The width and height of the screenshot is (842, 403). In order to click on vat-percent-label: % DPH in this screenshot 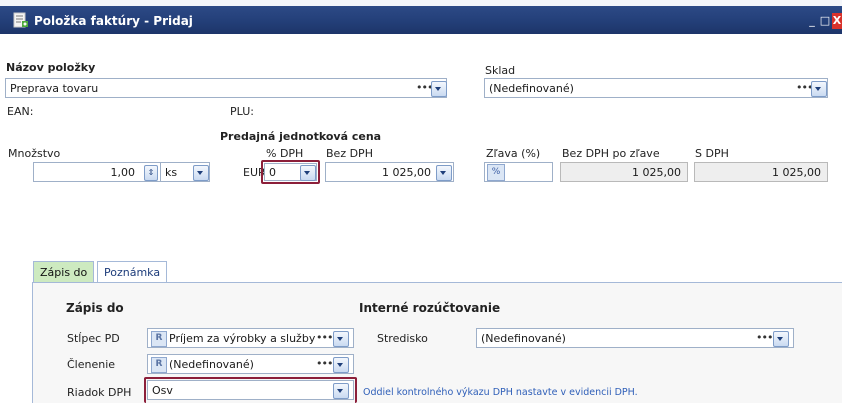, I will do `click(285, 153)`.